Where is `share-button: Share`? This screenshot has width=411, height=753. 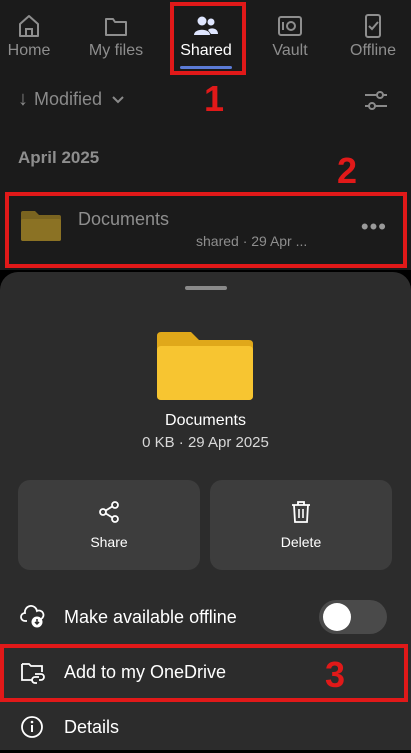
share-button: Share is located at coordinates (109, 525).